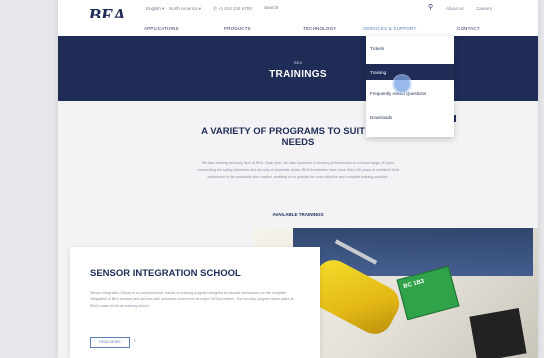  What do you see at coordinates (165, 273) in the screenshot?
I see `card-title: SENSOR INTEGRATION SCHOOL` at bounding box center [165, 273].